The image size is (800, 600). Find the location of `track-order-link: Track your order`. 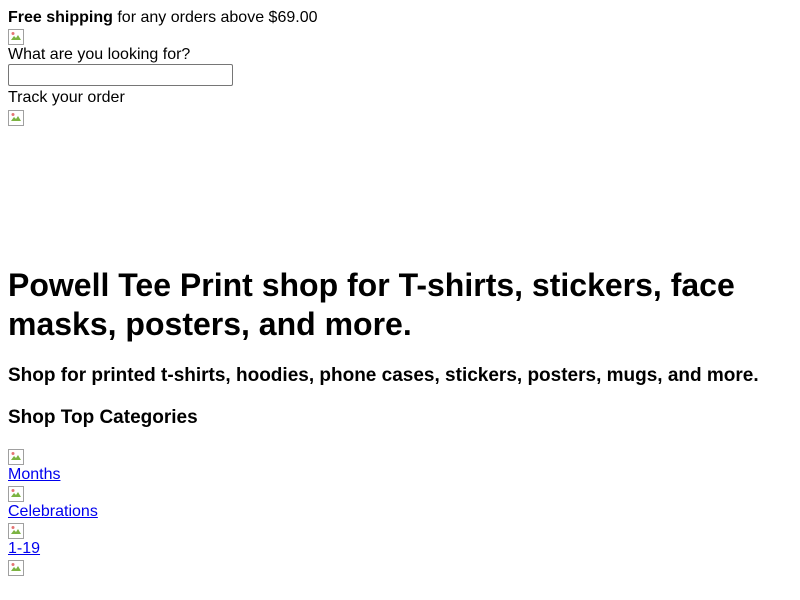

track-order-link: Track your order is located at coordinates (400, 97).